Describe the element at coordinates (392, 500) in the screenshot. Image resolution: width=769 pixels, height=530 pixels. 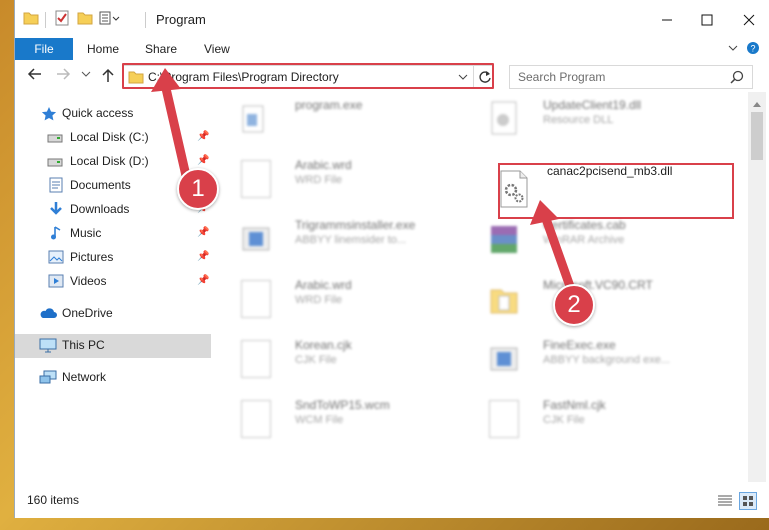
I see `status-bar: 160 items` at that location.